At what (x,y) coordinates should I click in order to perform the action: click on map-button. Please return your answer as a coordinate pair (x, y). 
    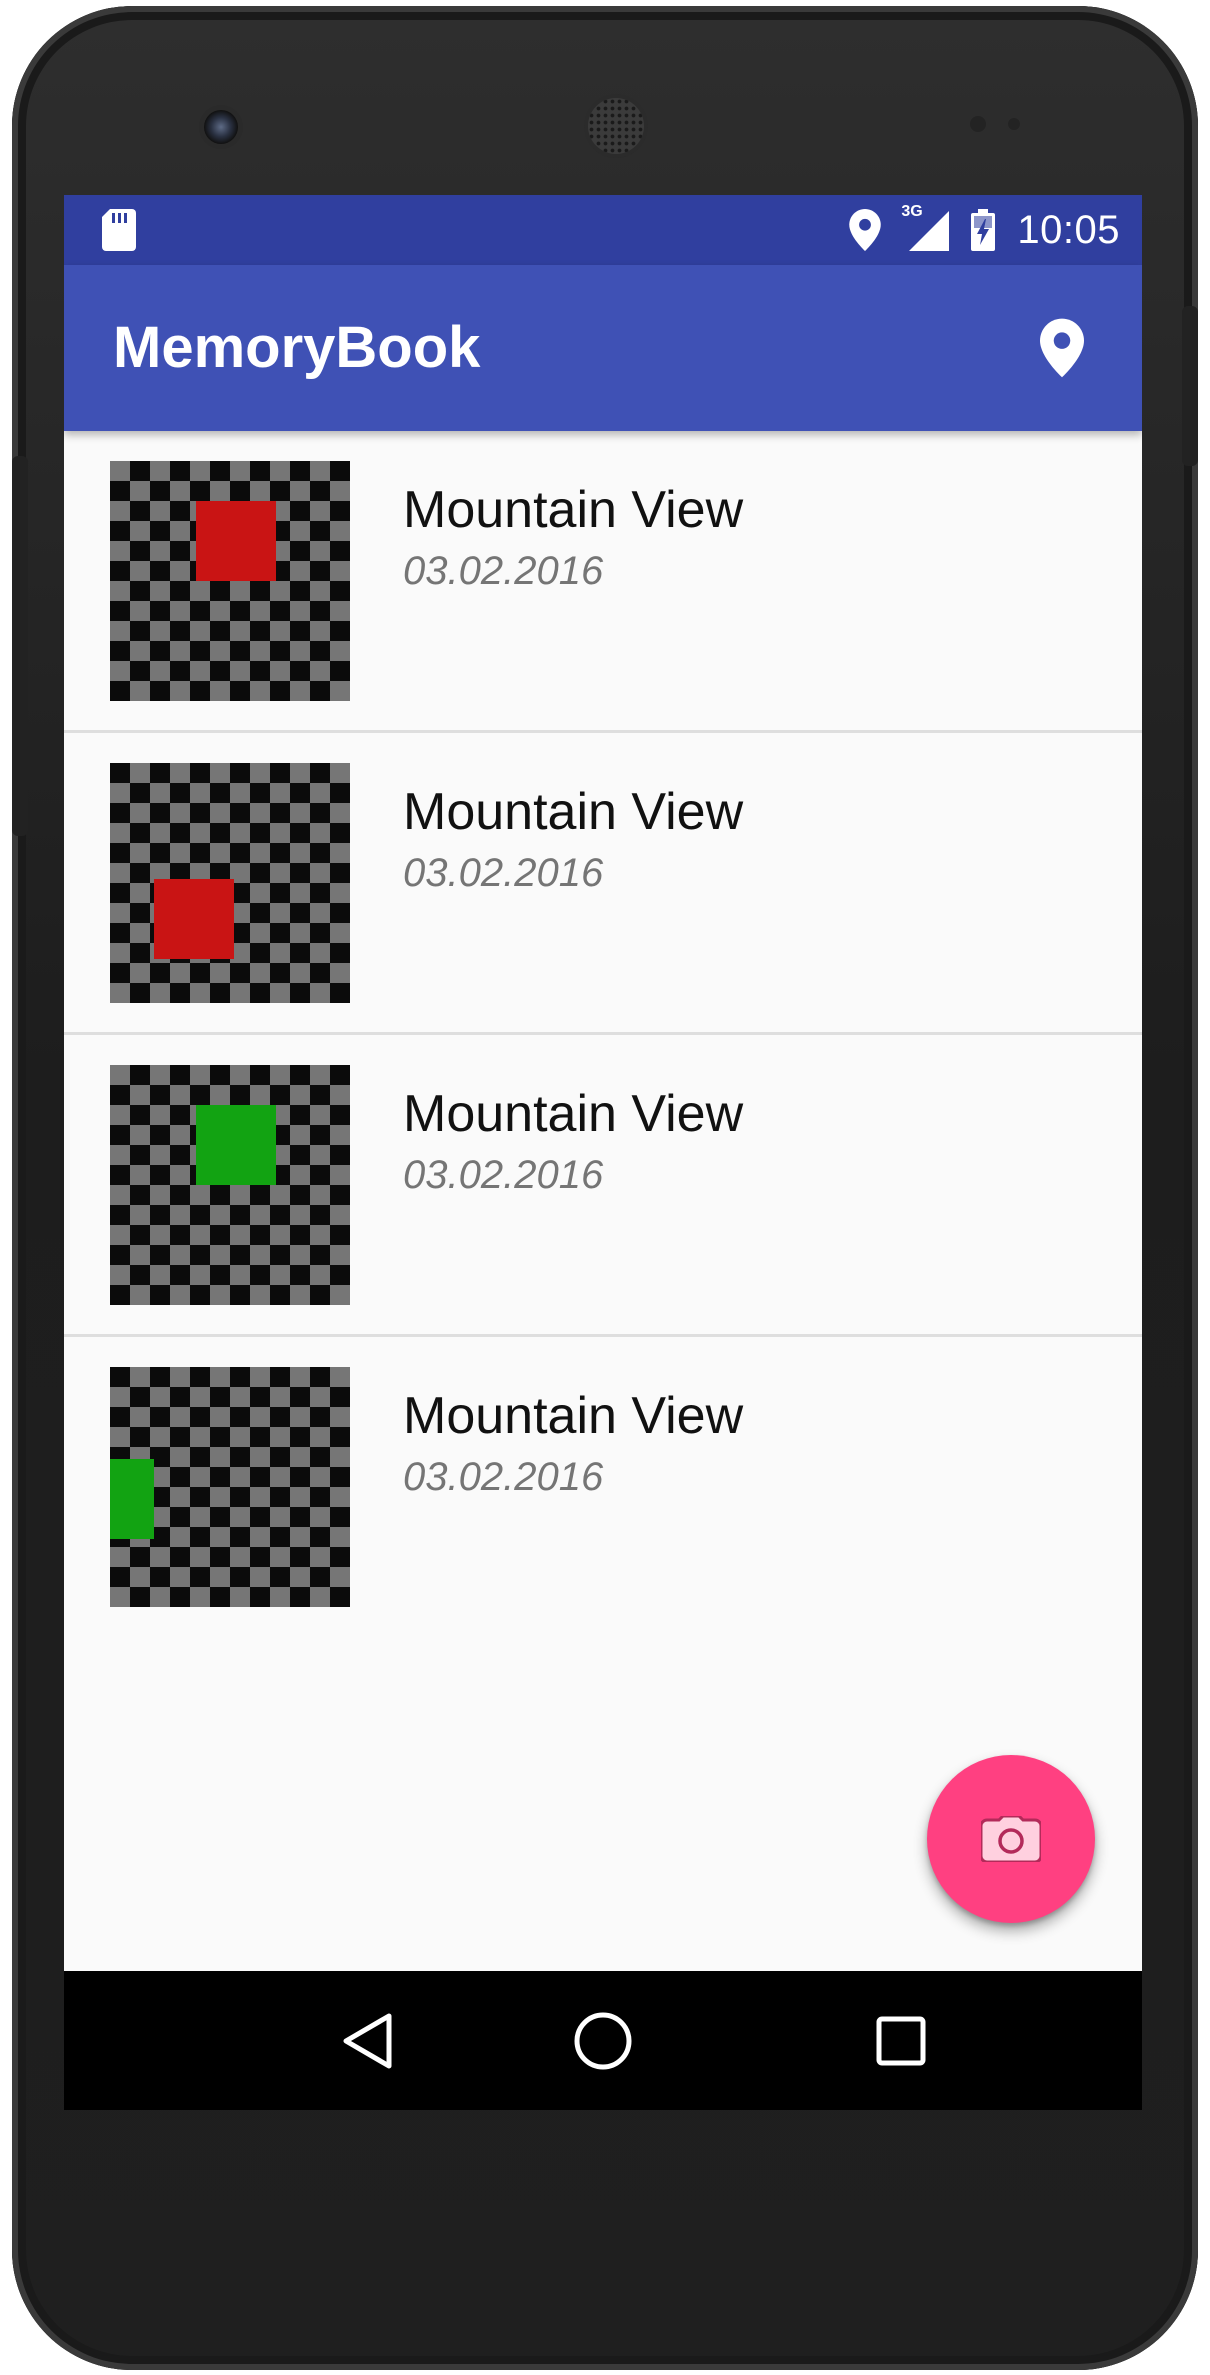
    Looking at the image, I should click on (1062, 348).